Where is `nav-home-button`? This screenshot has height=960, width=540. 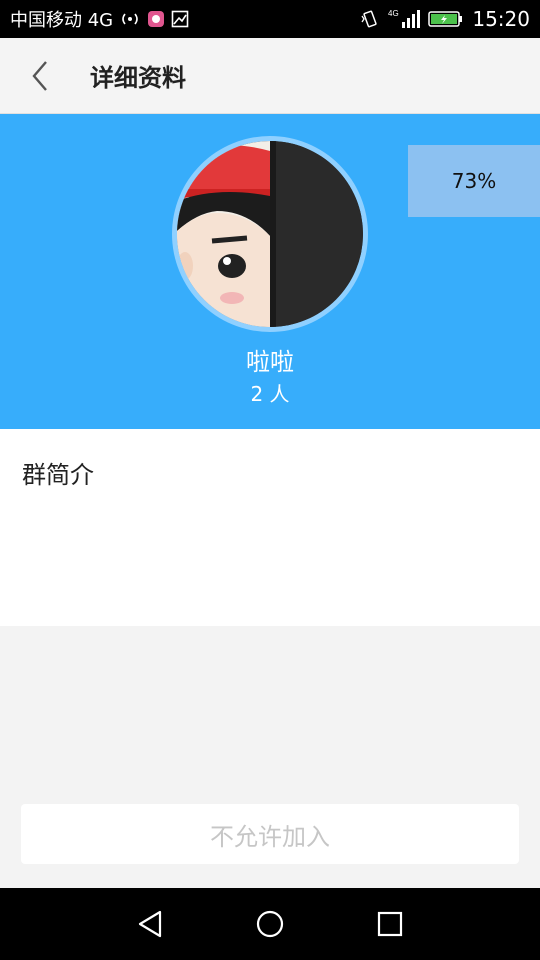
nav-home-button is located at coordinates (270, 924).